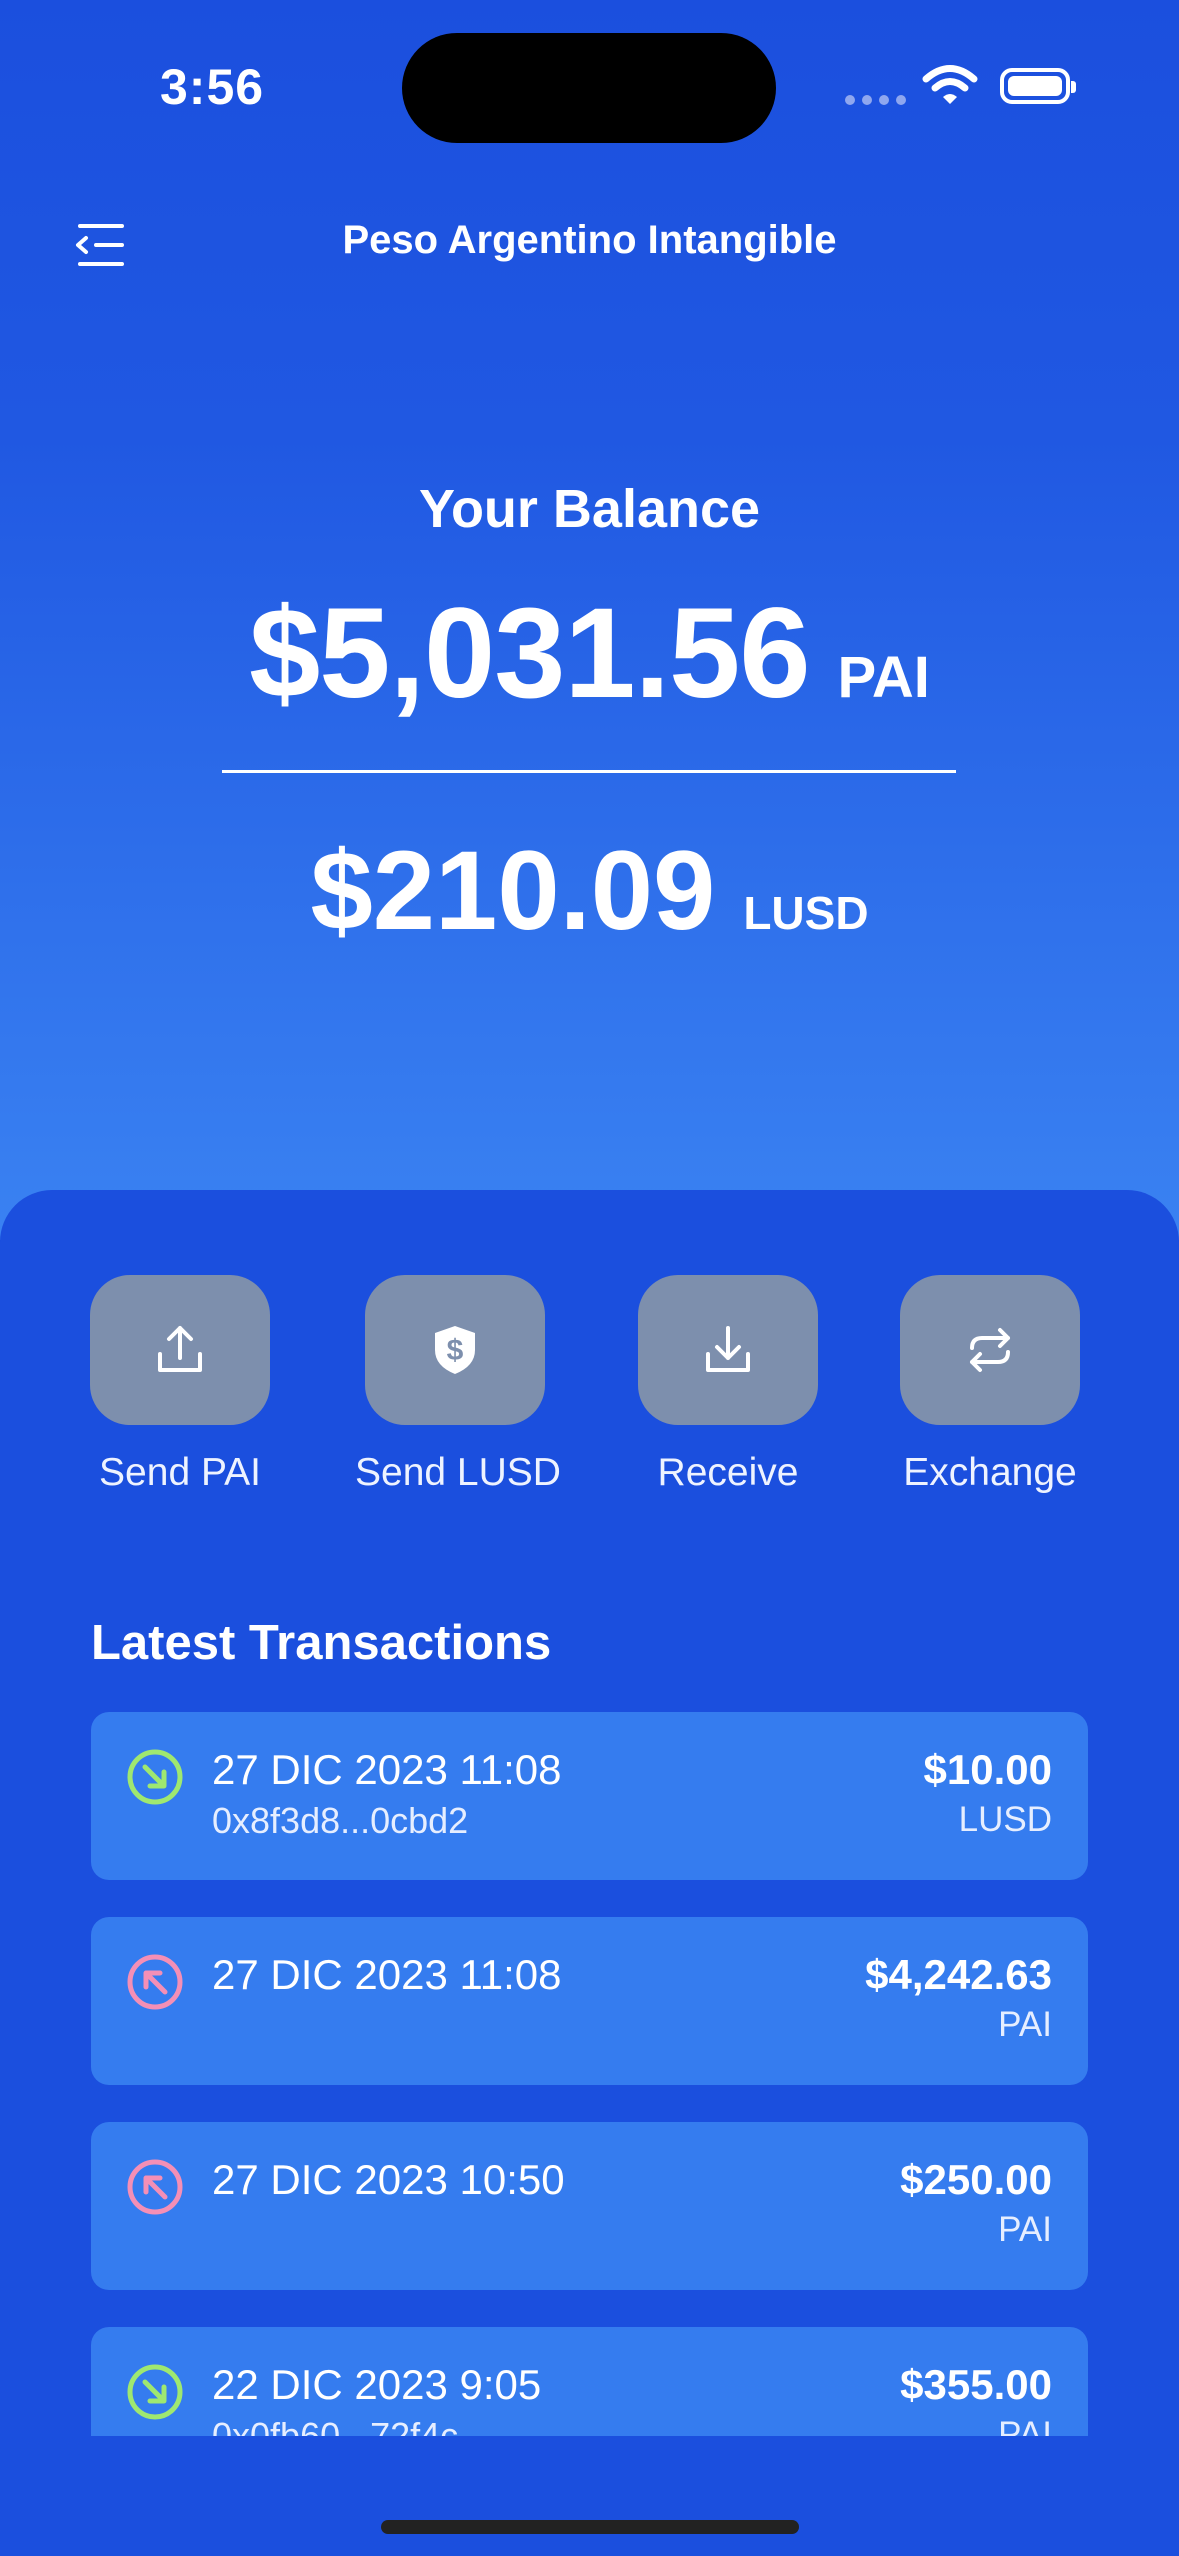 The height and width of the screenshot is (2556, 1179). I want to click on pai-balance-amount: $5,031.56, so click(529, 653).